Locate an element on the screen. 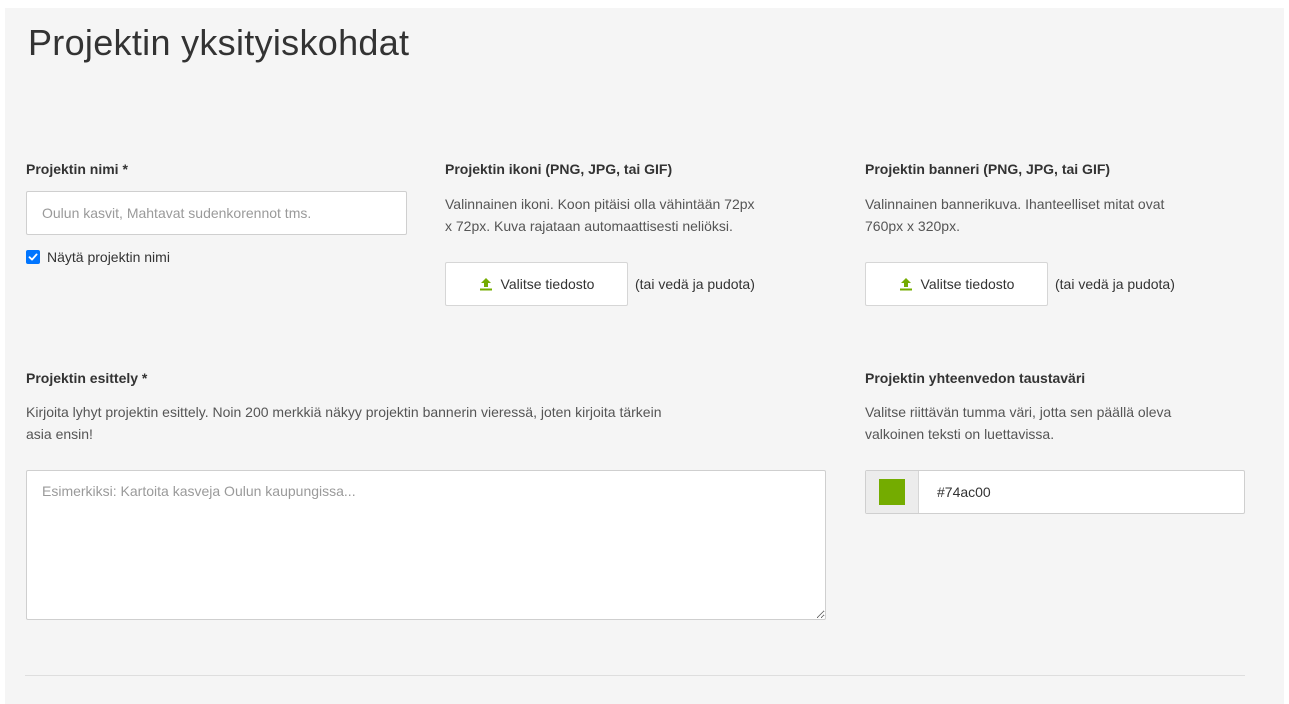  banner-choose-file-button: Valitse tiedosto is located at coordinates (956, 284).